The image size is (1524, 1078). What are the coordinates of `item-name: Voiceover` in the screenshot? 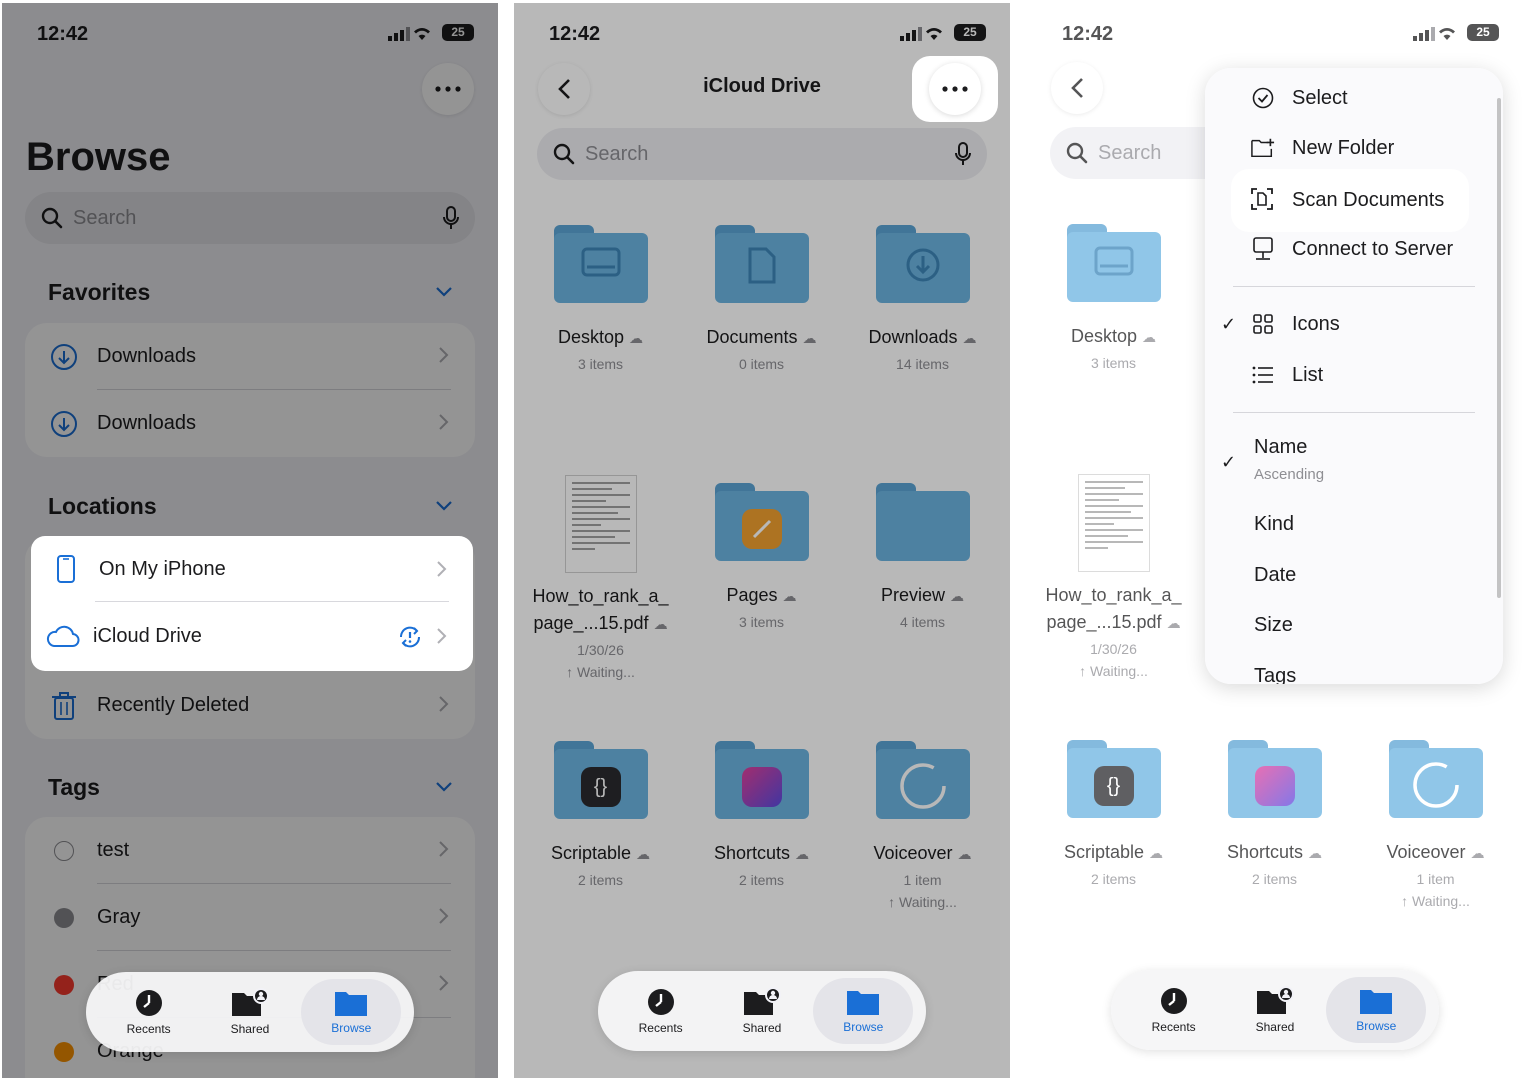 It's located at (1426, 852).